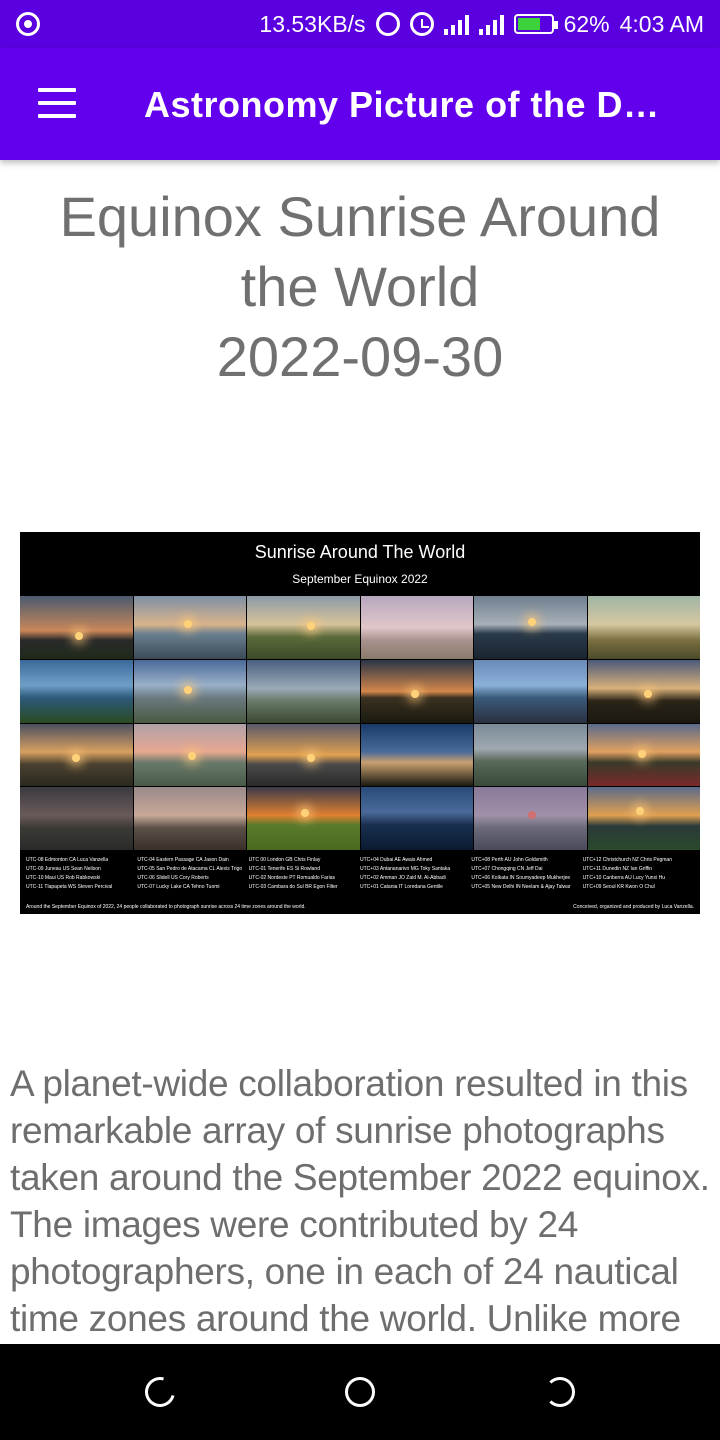 The height and width of the screenshot is (1440, 720). Describe the element at coordinates (617, 869) in the screenshot. I see `credit-entry: UTC+11 Dunedin NZ Ian Griffin` at that location.